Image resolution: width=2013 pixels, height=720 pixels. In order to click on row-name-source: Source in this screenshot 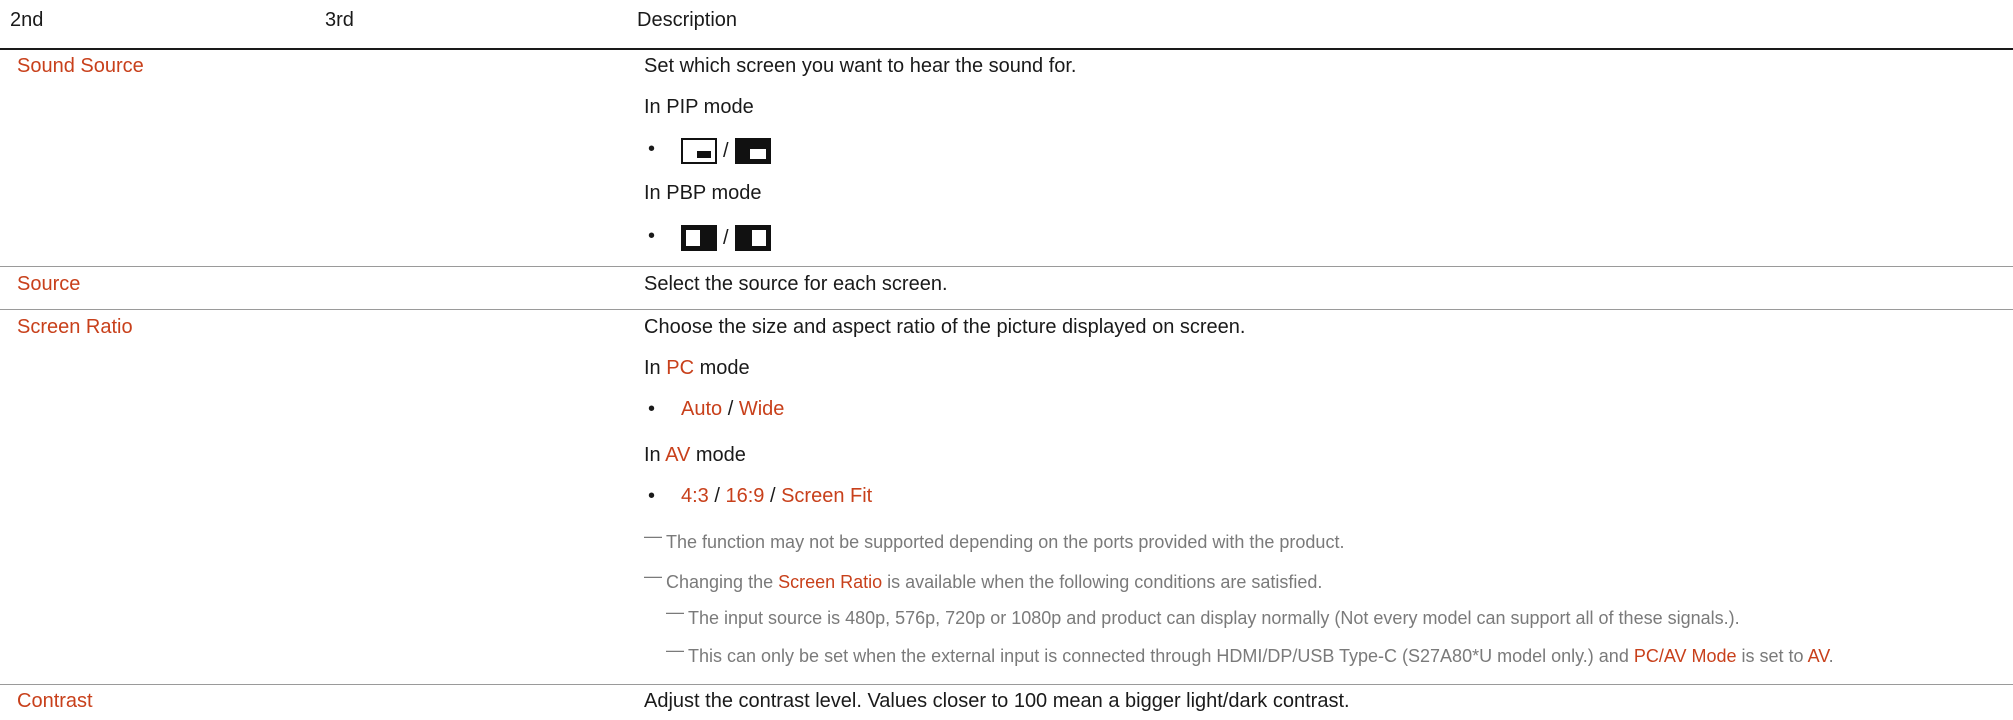, I will do `click(49, 284)`.